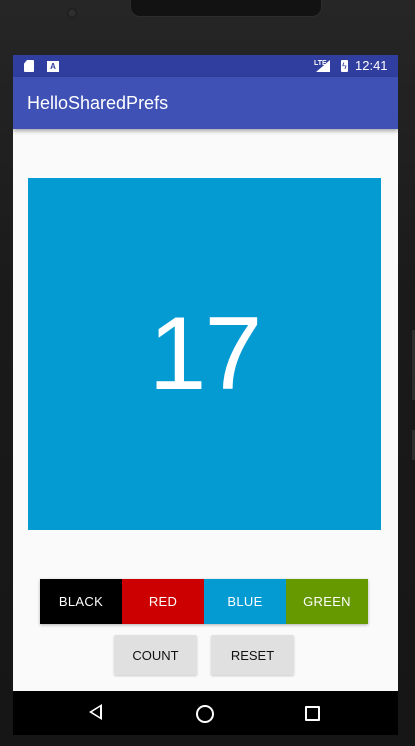 Image resolution: width=415 pixels, height=746 pixels. Describe the element at coordinates (163, 601) in the screenshot. I see `red-button: RED` at that location.